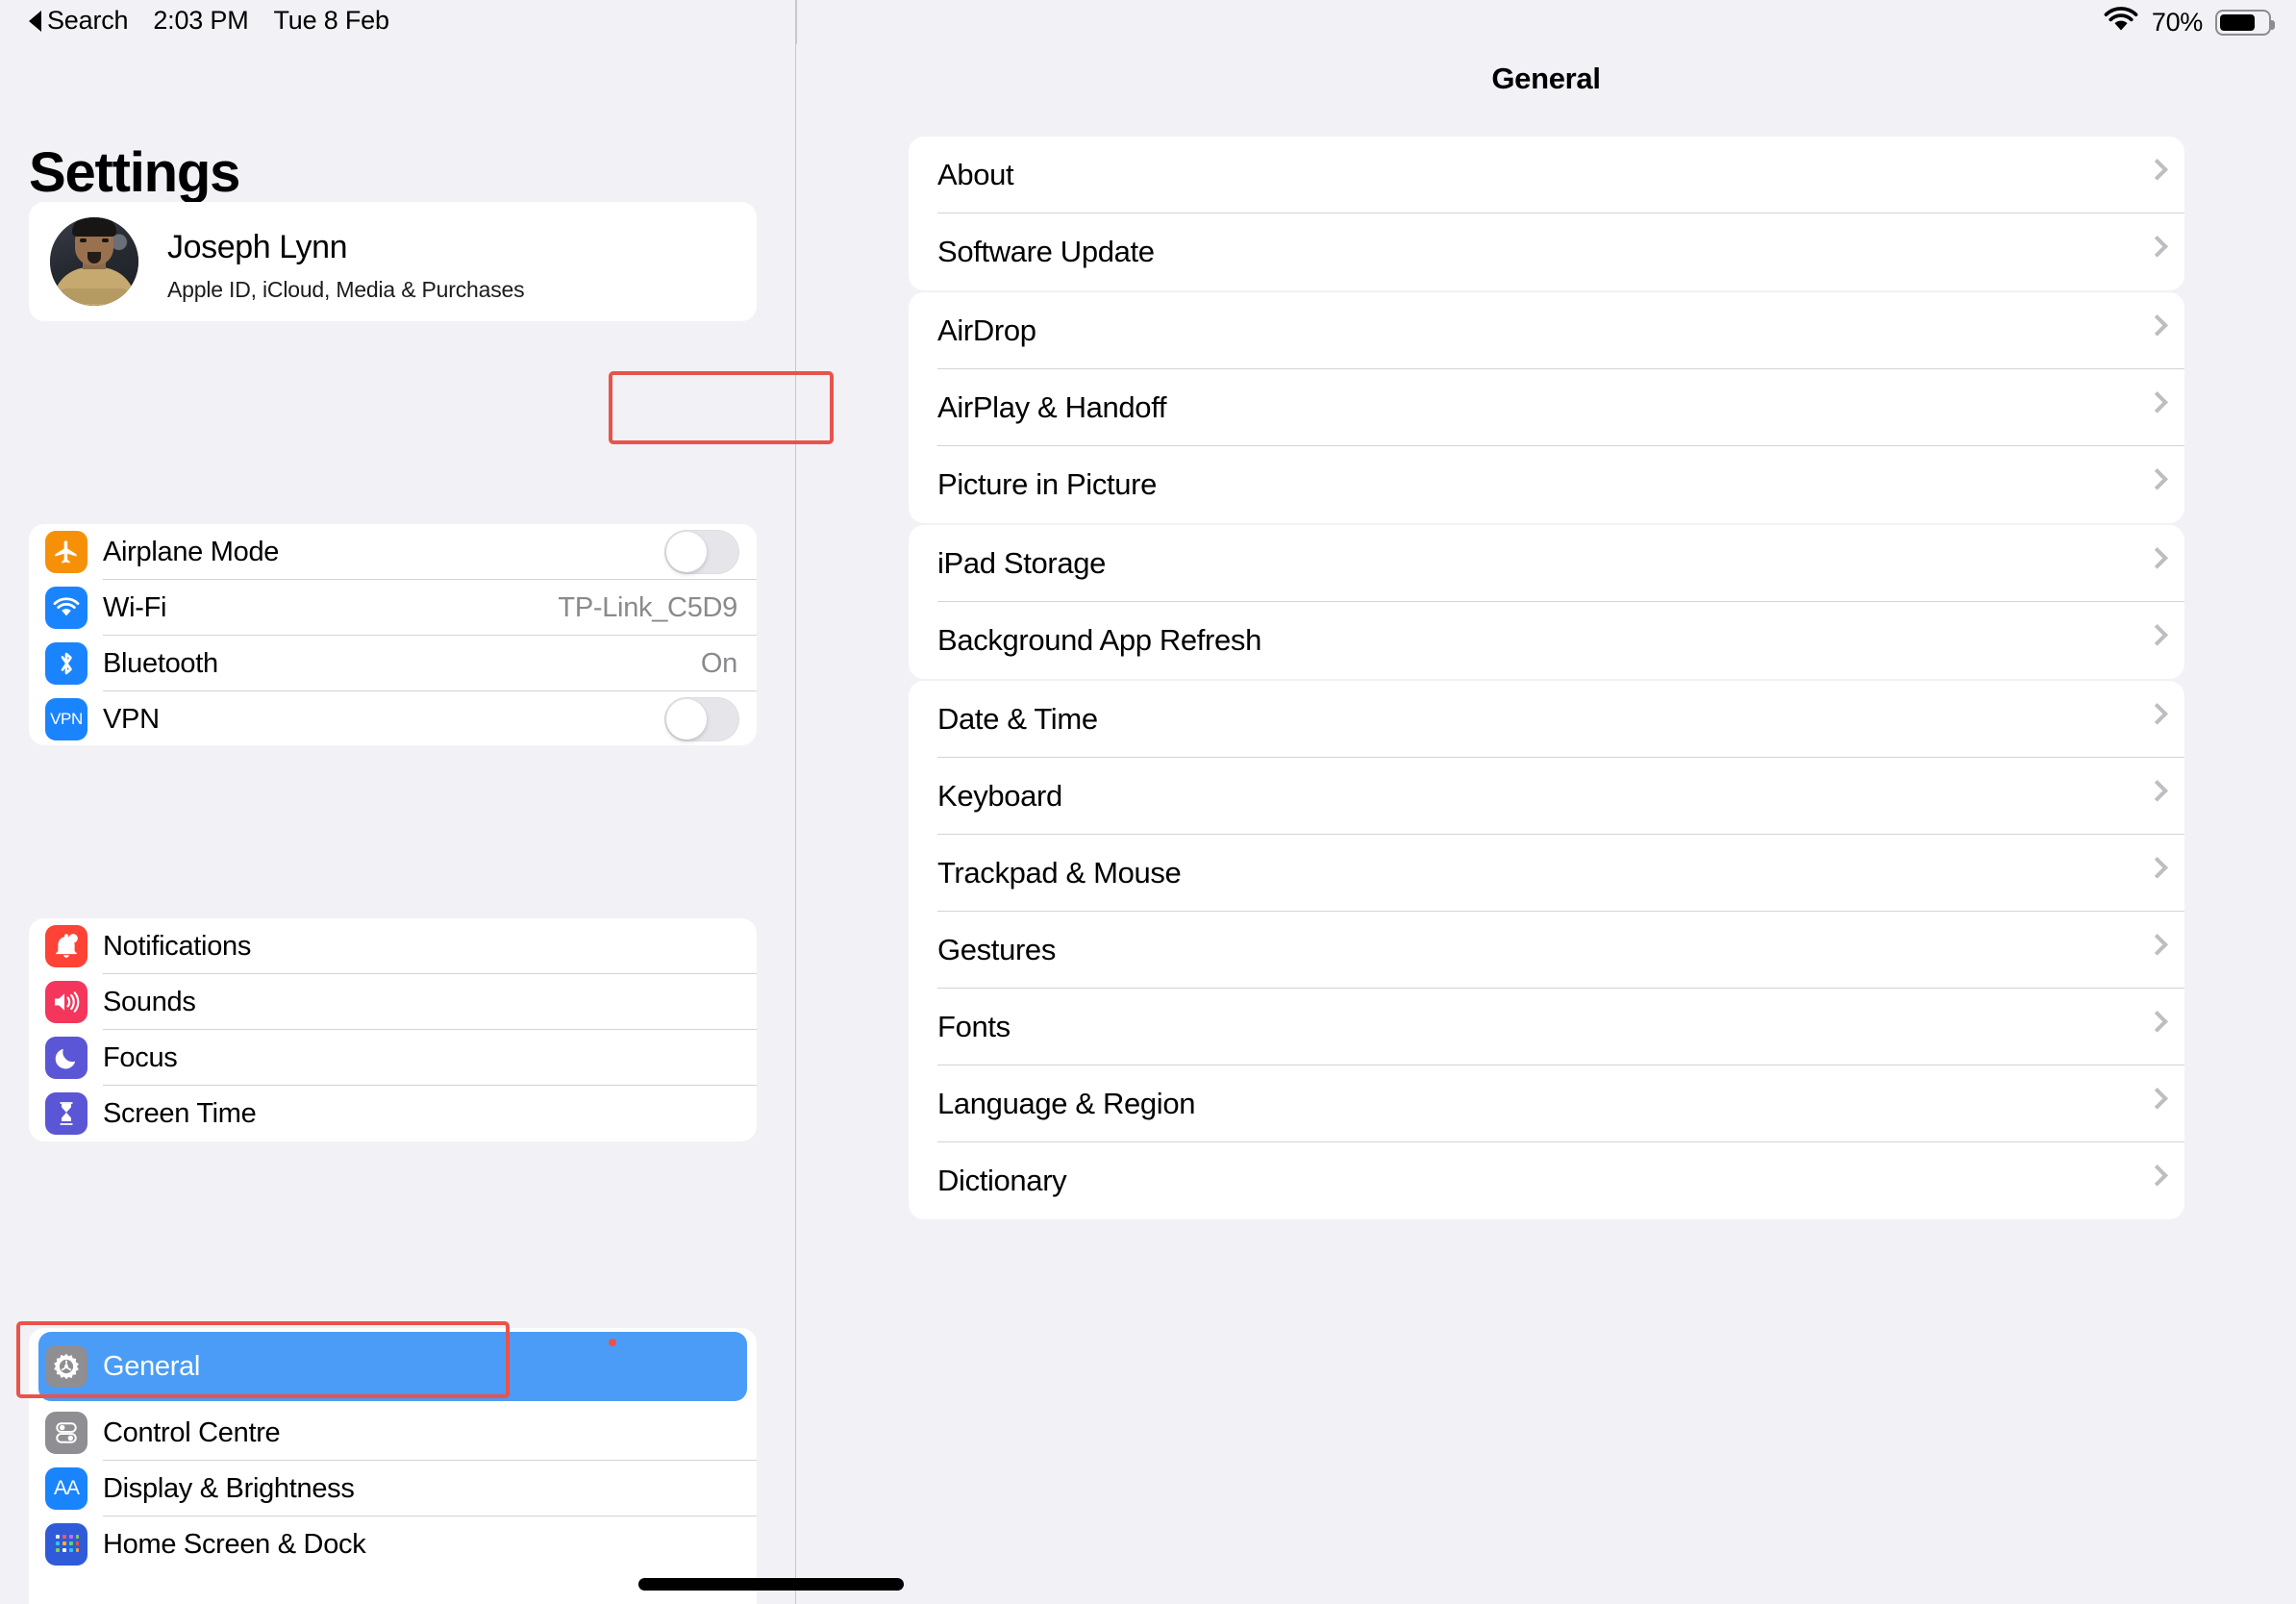 The width and height of the screenshot is (2296, 1604). I want to click on speaker-icon, so click(66, 1002).